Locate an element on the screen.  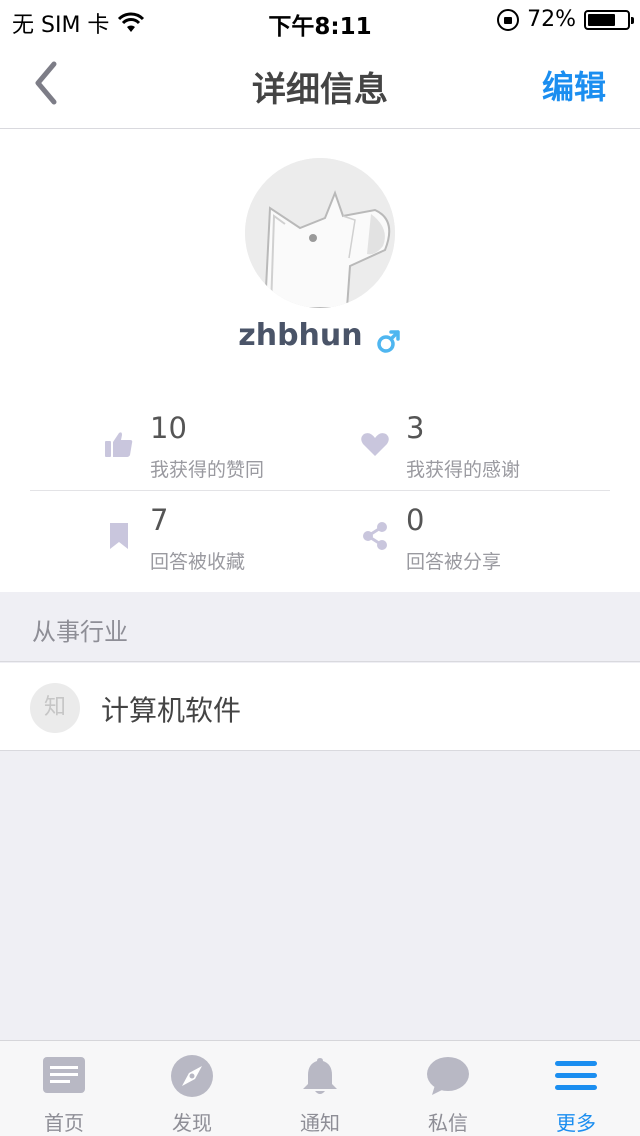
stat-likes-label: 我获得的赞同 is located at coordinates (207, 470).